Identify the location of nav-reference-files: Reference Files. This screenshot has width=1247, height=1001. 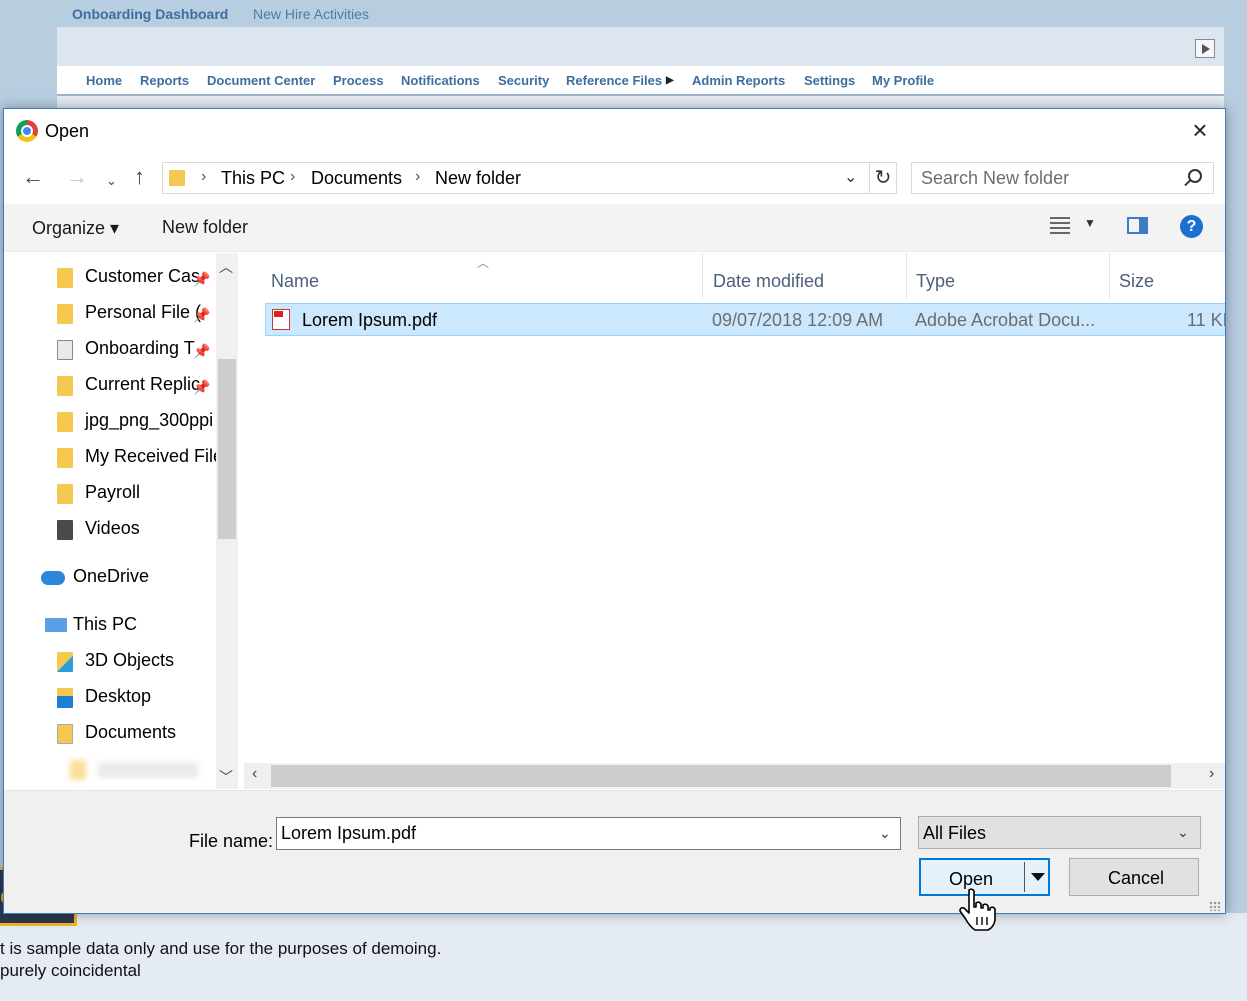
(614, 80).